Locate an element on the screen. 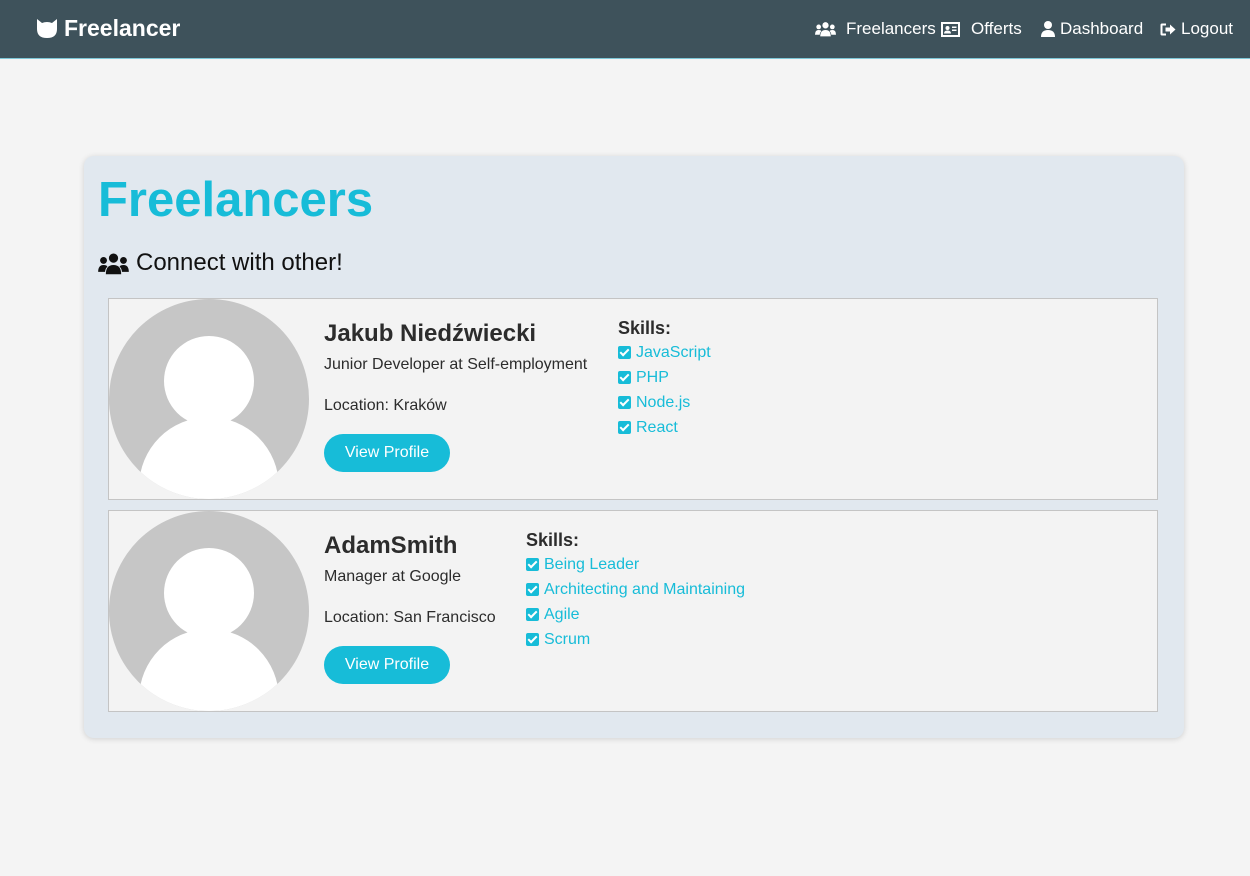  skill-label: JavaScript is located at coordinates (673, 352).